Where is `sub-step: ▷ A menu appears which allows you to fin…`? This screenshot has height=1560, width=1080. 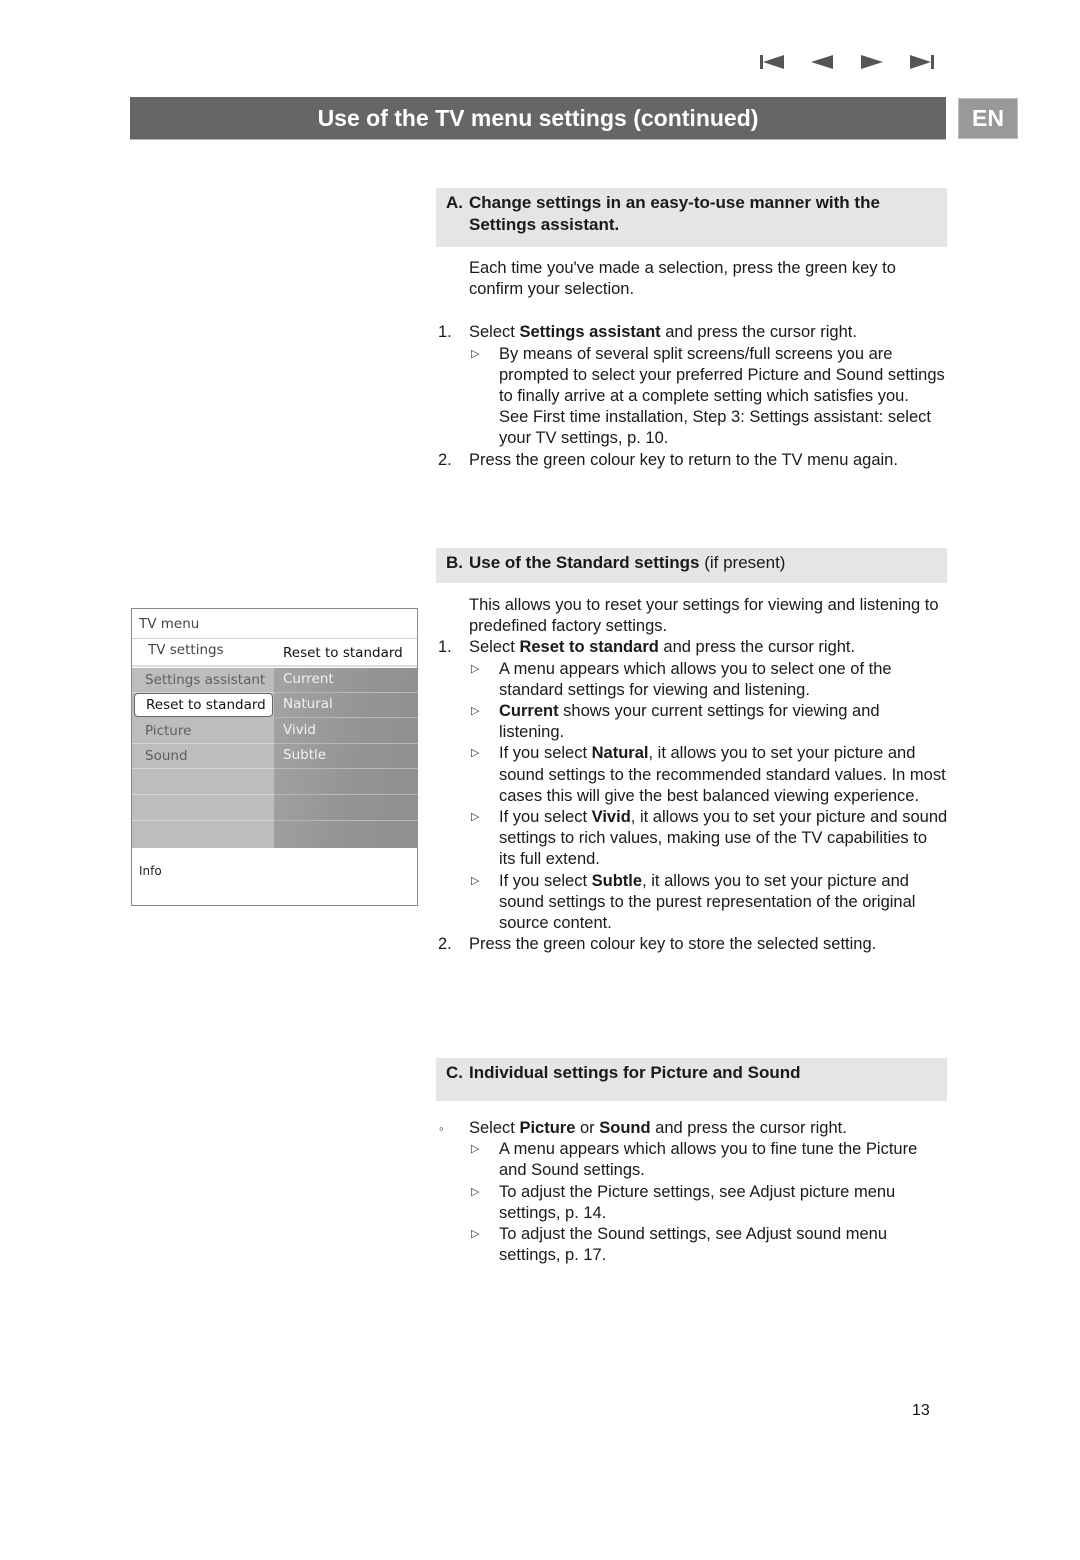
sub-step: ▷ A menu appears which allows you to fin… is located at coordinates (693, 1160).